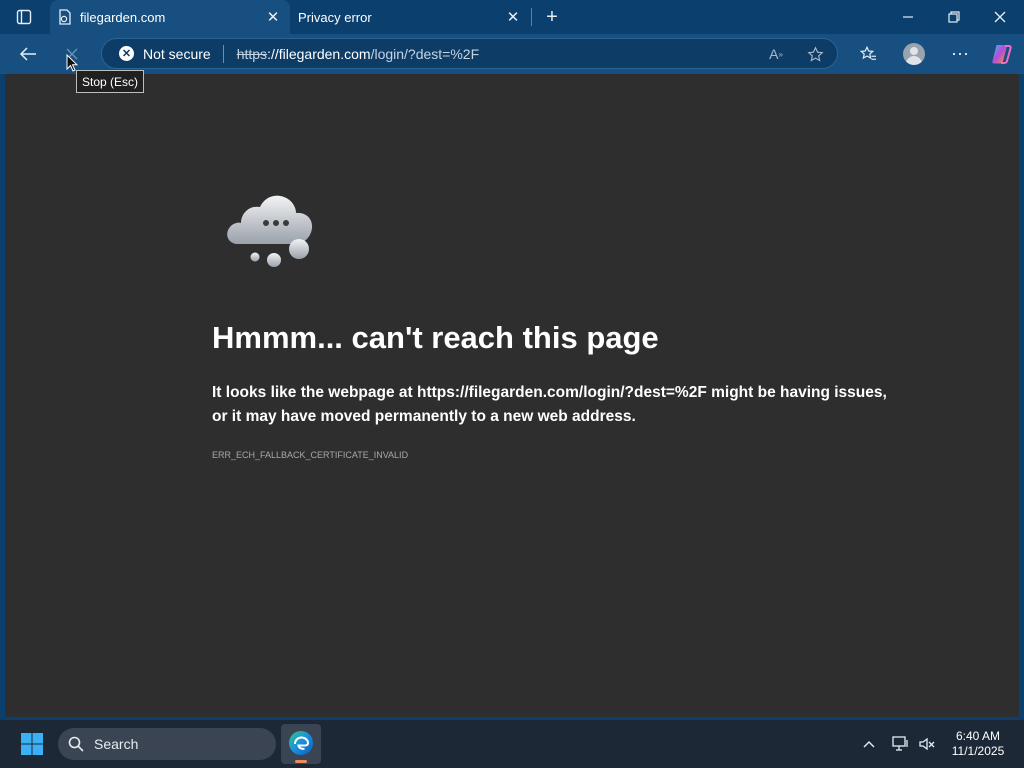 Image resolution: width=1024 pixels, height=768 pixels. What do you see at coordinates (335, 17) in the screenshot?
I see `tab-title: Privacy error` at bounding box center [335, 17].